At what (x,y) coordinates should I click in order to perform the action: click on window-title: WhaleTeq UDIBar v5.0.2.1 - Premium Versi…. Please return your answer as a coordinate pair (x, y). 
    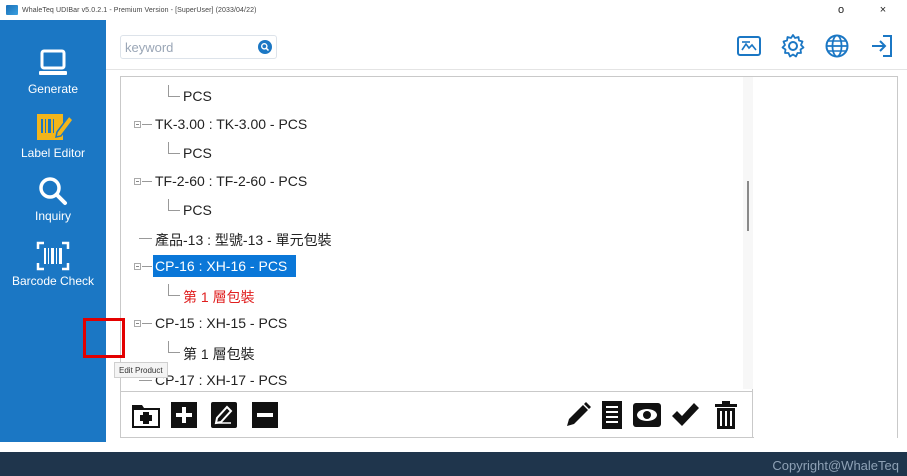
    Looking at the image, I should click on (139, 10).